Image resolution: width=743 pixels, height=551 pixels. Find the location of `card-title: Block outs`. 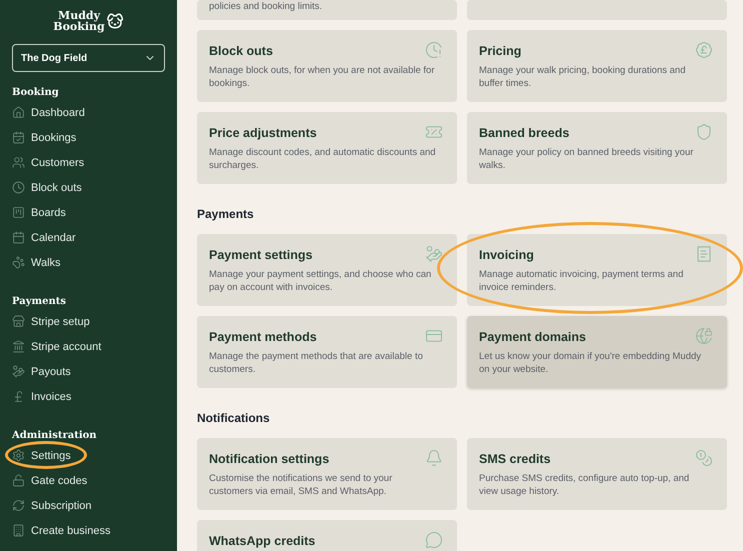

card-title: Block outs is located at coordinates (241, 51).